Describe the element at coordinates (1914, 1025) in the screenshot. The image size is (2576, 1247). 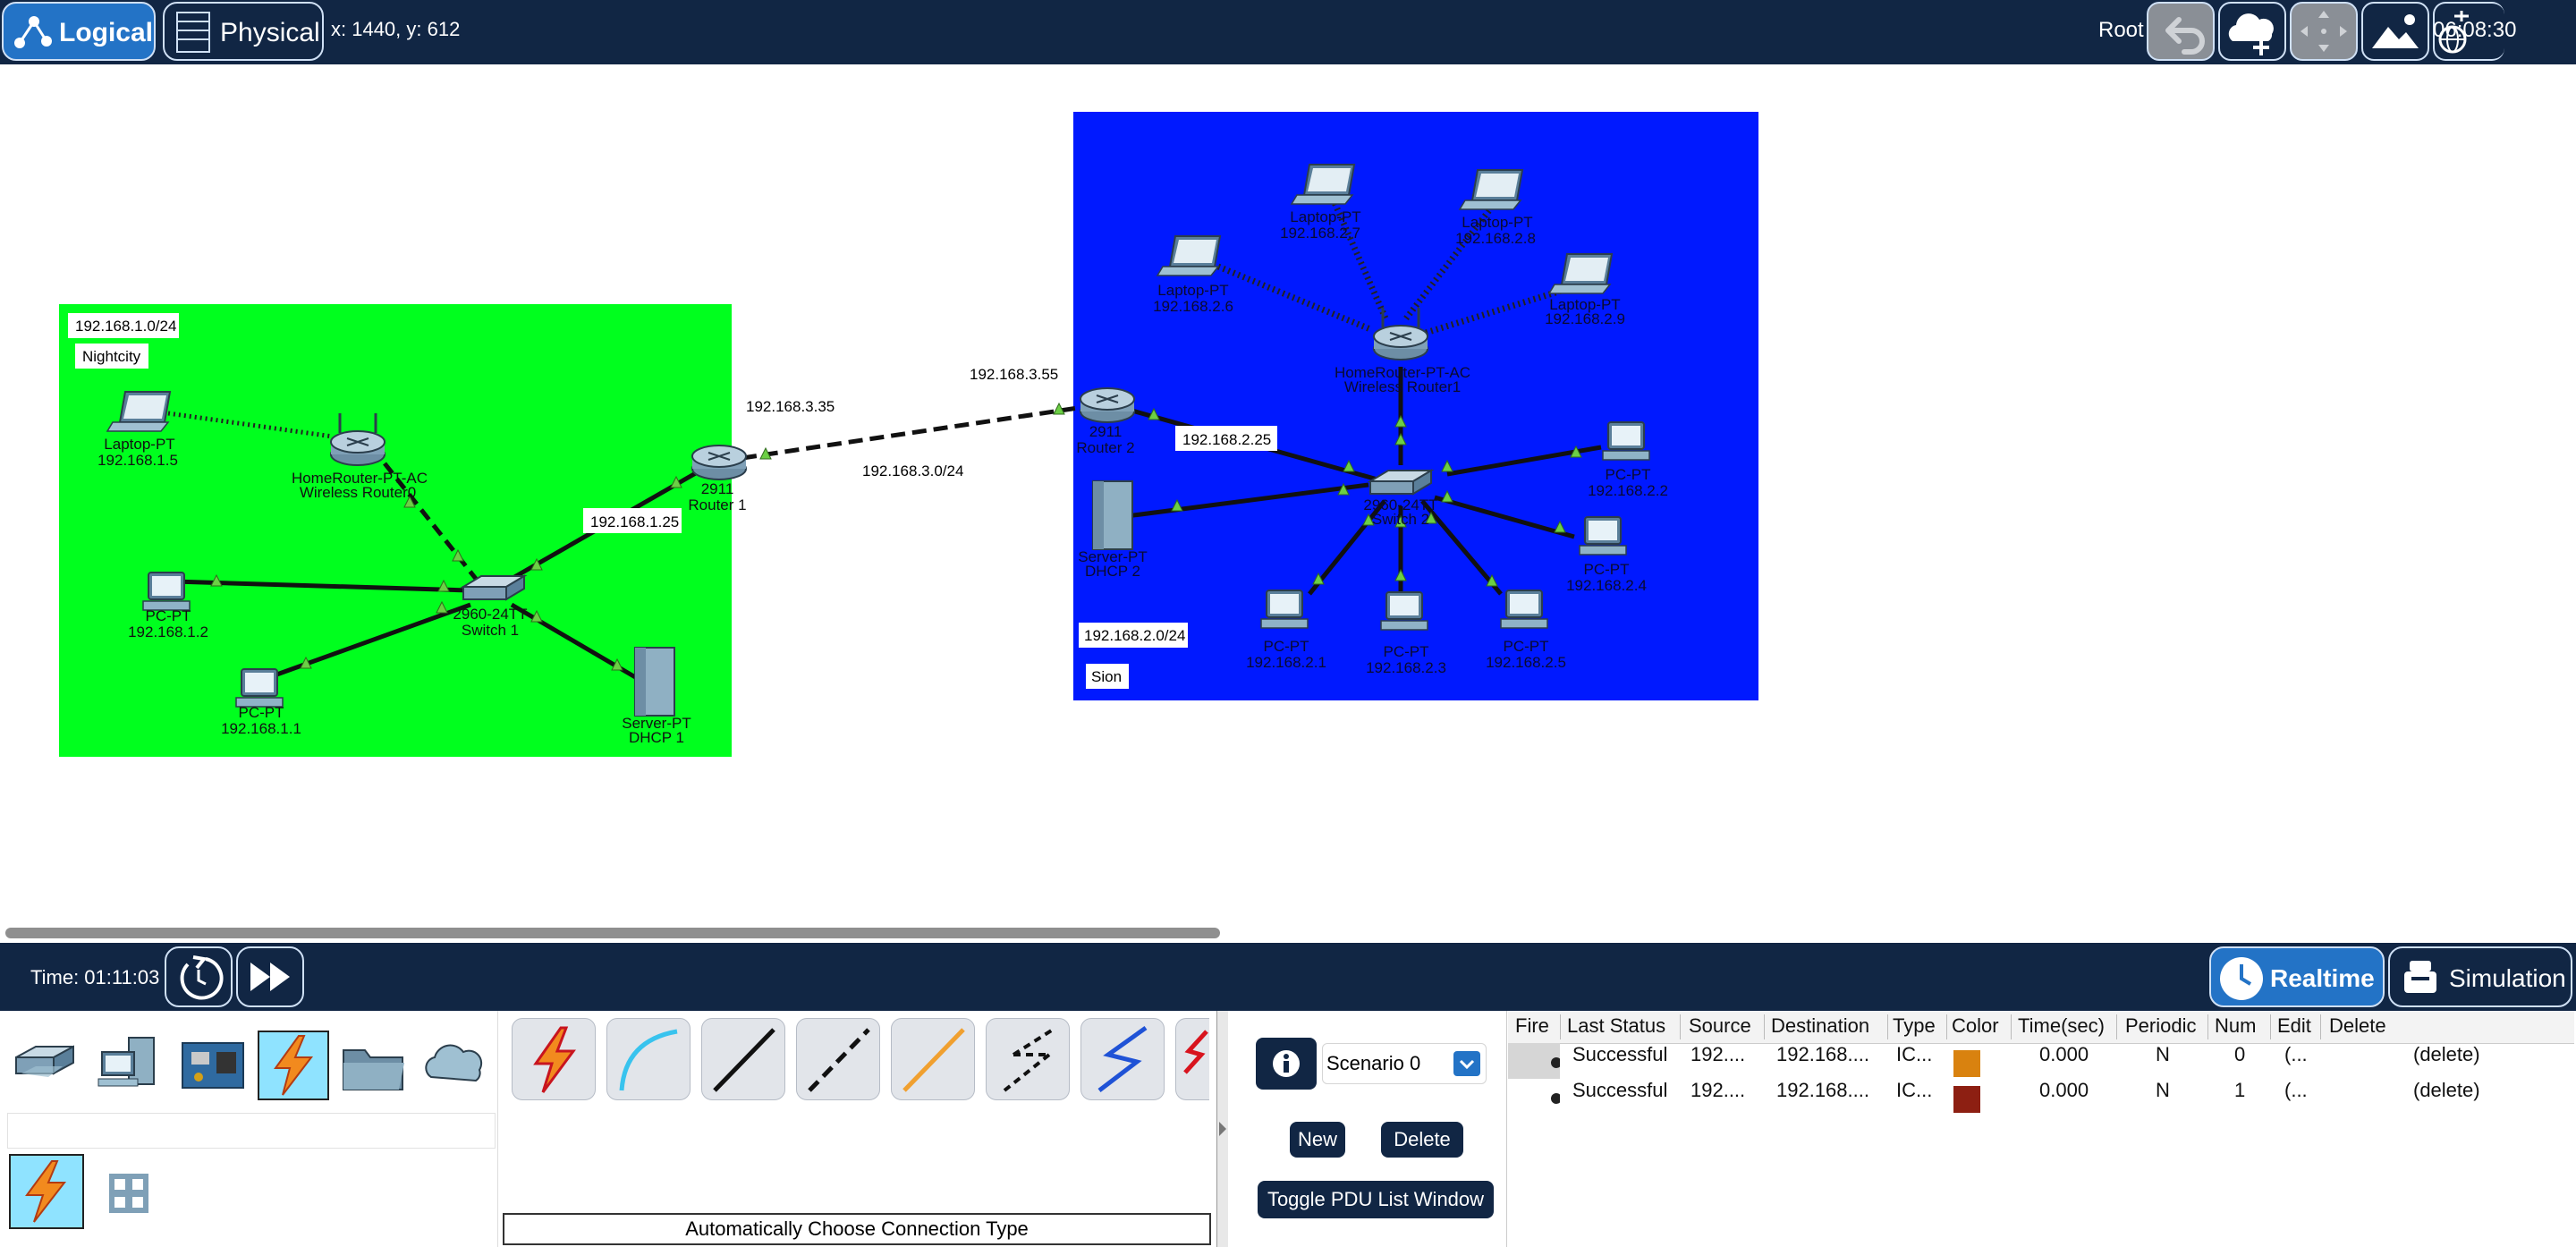
I see `col-header: Type` at that location.